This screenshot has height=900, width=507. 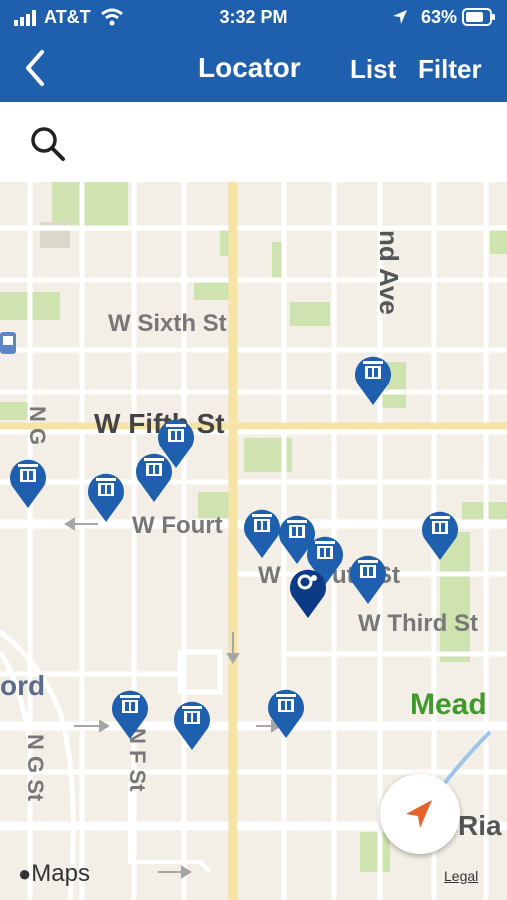 What do you see at coordinates (253, 17) in the screenshot?
I see `status-bar: AT&T 3:32 PM 63%` at bounding box center [253, 17].